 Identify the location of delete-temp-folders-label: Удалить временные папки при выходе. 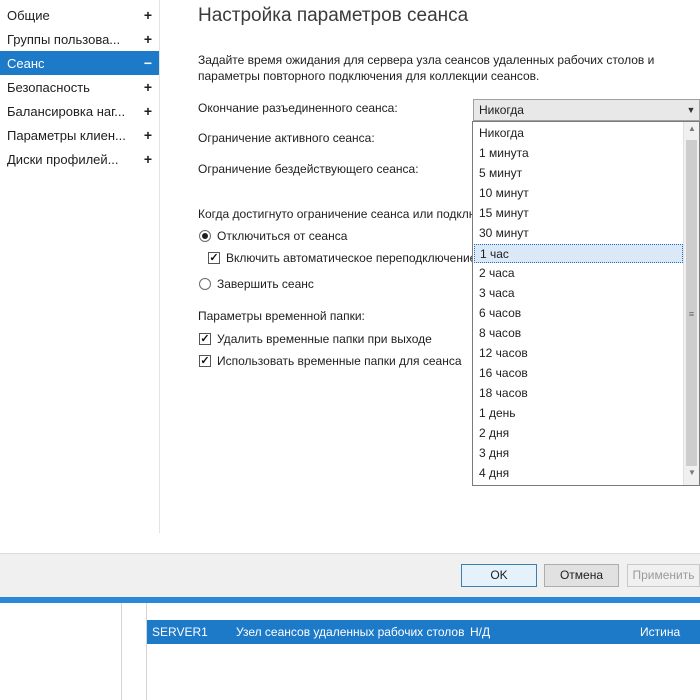
(324, 339).